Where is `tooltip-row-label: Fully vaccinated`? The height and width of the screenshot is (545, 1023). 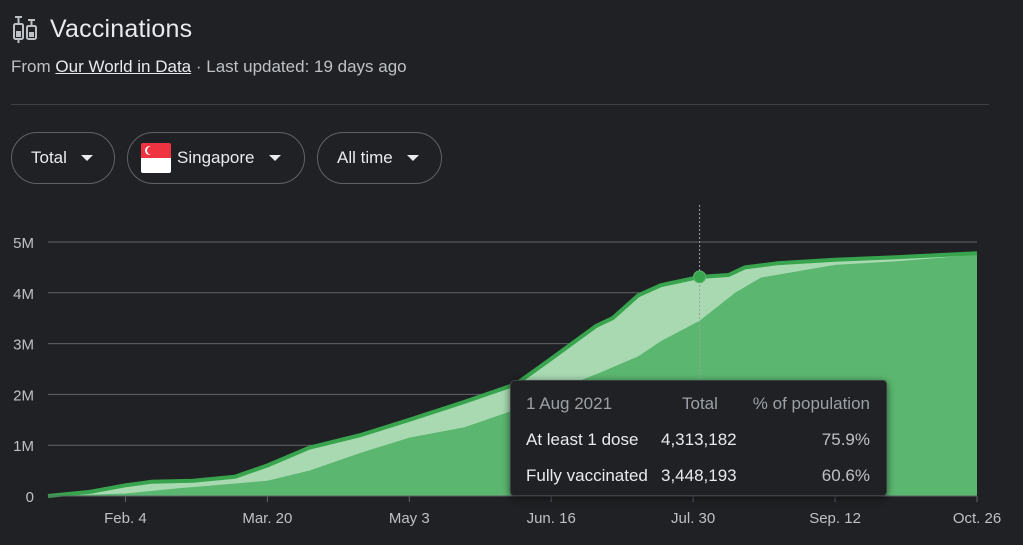 tooltip-row-label: Fully vaccinated is located at coordinates (587, 475).